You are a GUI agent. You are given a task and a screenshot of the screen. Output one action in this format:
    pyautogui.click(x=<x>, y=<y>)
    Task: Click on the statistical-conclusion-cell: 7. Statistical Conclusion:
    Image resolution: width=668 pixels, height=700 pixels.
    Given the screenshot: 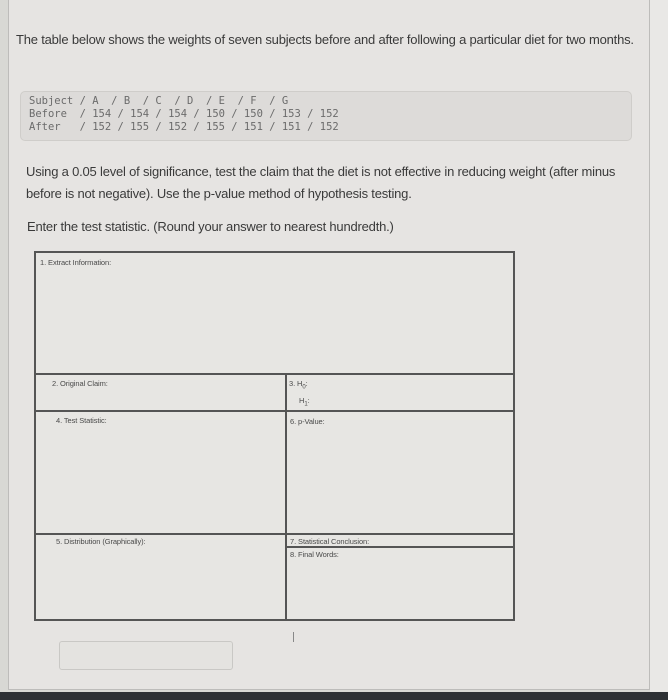 What is the action you would take?
    pyautogui.click(x=400, y=540)
    